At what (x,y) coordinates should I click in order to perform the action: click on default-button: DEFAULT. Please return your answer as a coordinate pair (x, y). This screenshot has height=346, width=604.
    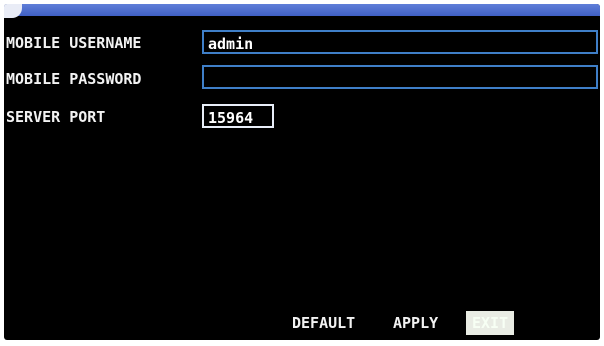
    Looking at the image, I should click on (323, 323).